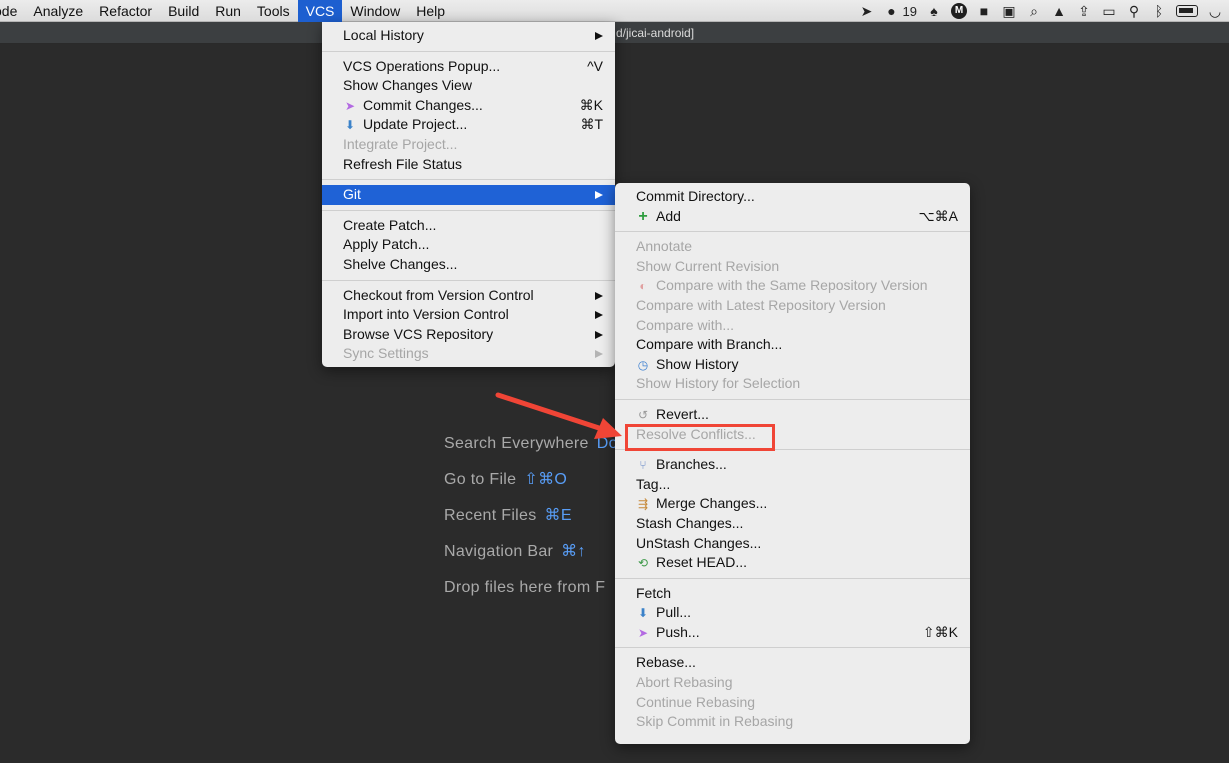  What do you see at coordinates (1084, 11) in the screenshot?
I see `upload-icon: ⇪` at bounding box center [1084, 11].